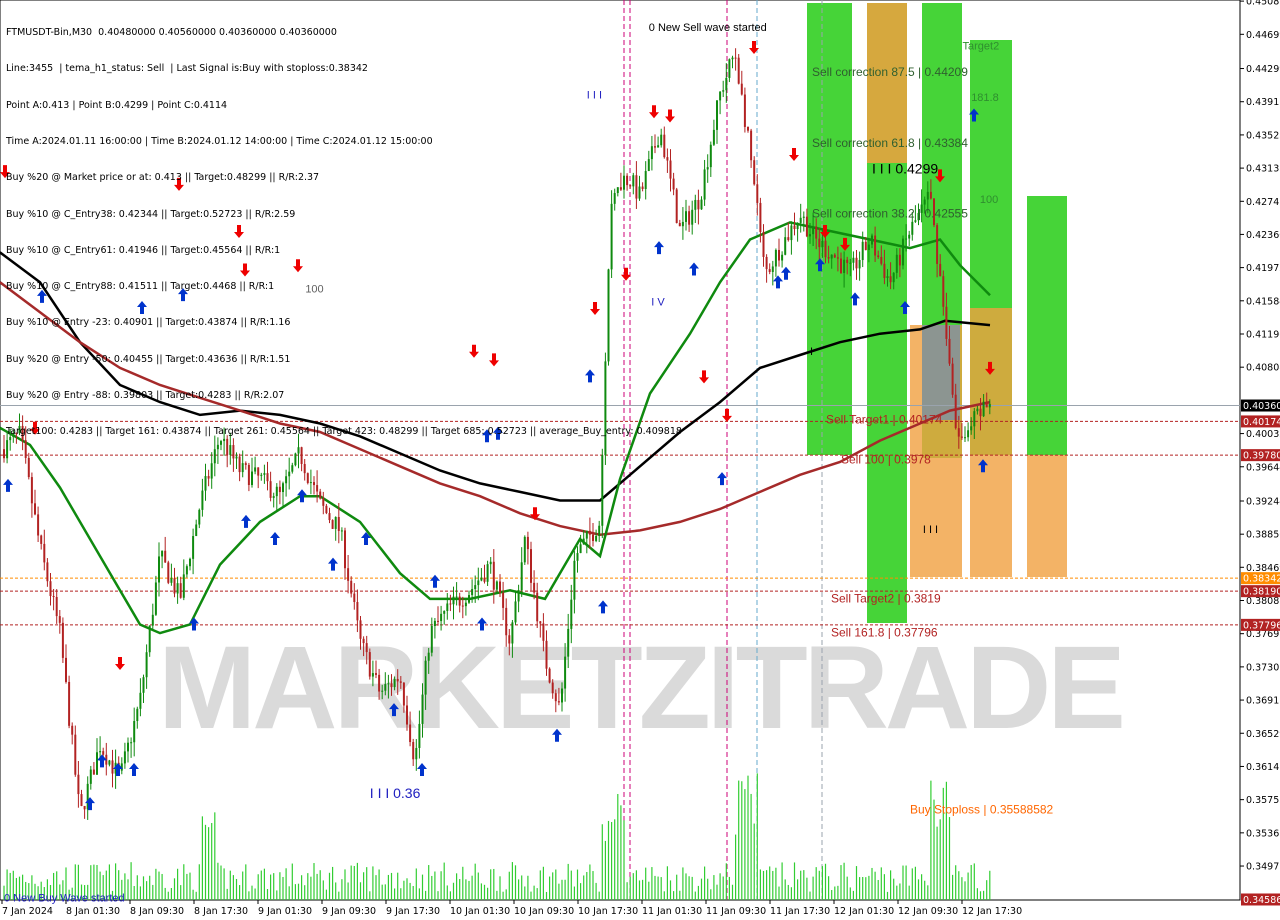  Describe the element at coordinates (1261, 422) in the screenshot. I see `price-tag-label: 0.40174` at that location.